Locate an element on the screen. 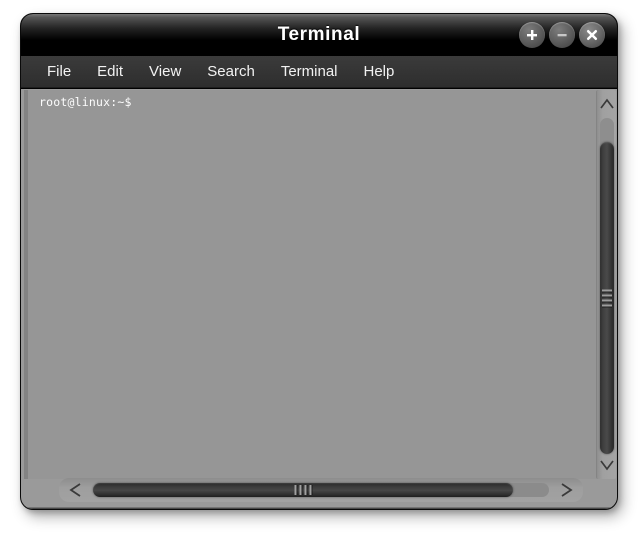  close-button is located at coordinates (592, 35).